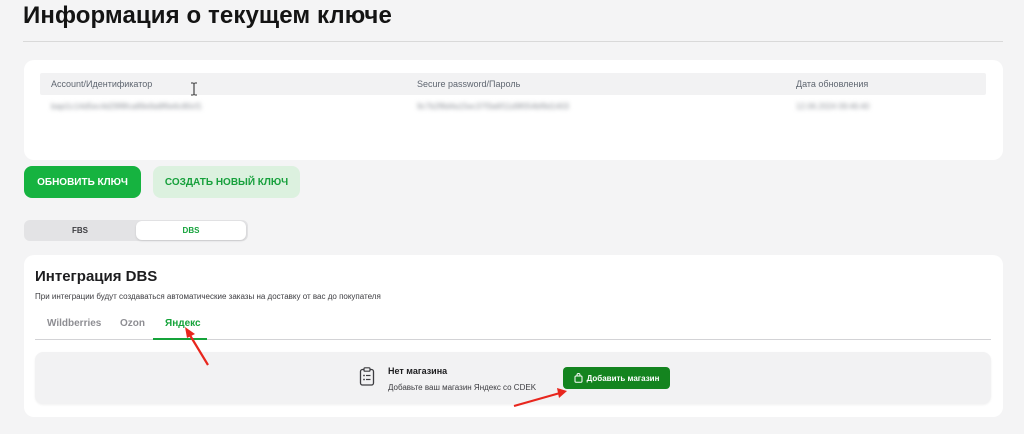  What do you see at coordinates (191, 230) in the screenshot?
I see `segment-dbs: DBS` at bounding box center [191, 230].